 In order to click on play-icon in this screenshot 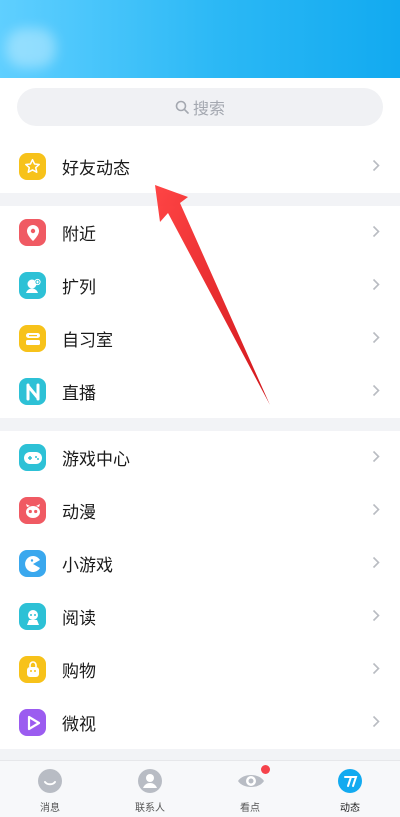, I will do `click(32, 722)`.